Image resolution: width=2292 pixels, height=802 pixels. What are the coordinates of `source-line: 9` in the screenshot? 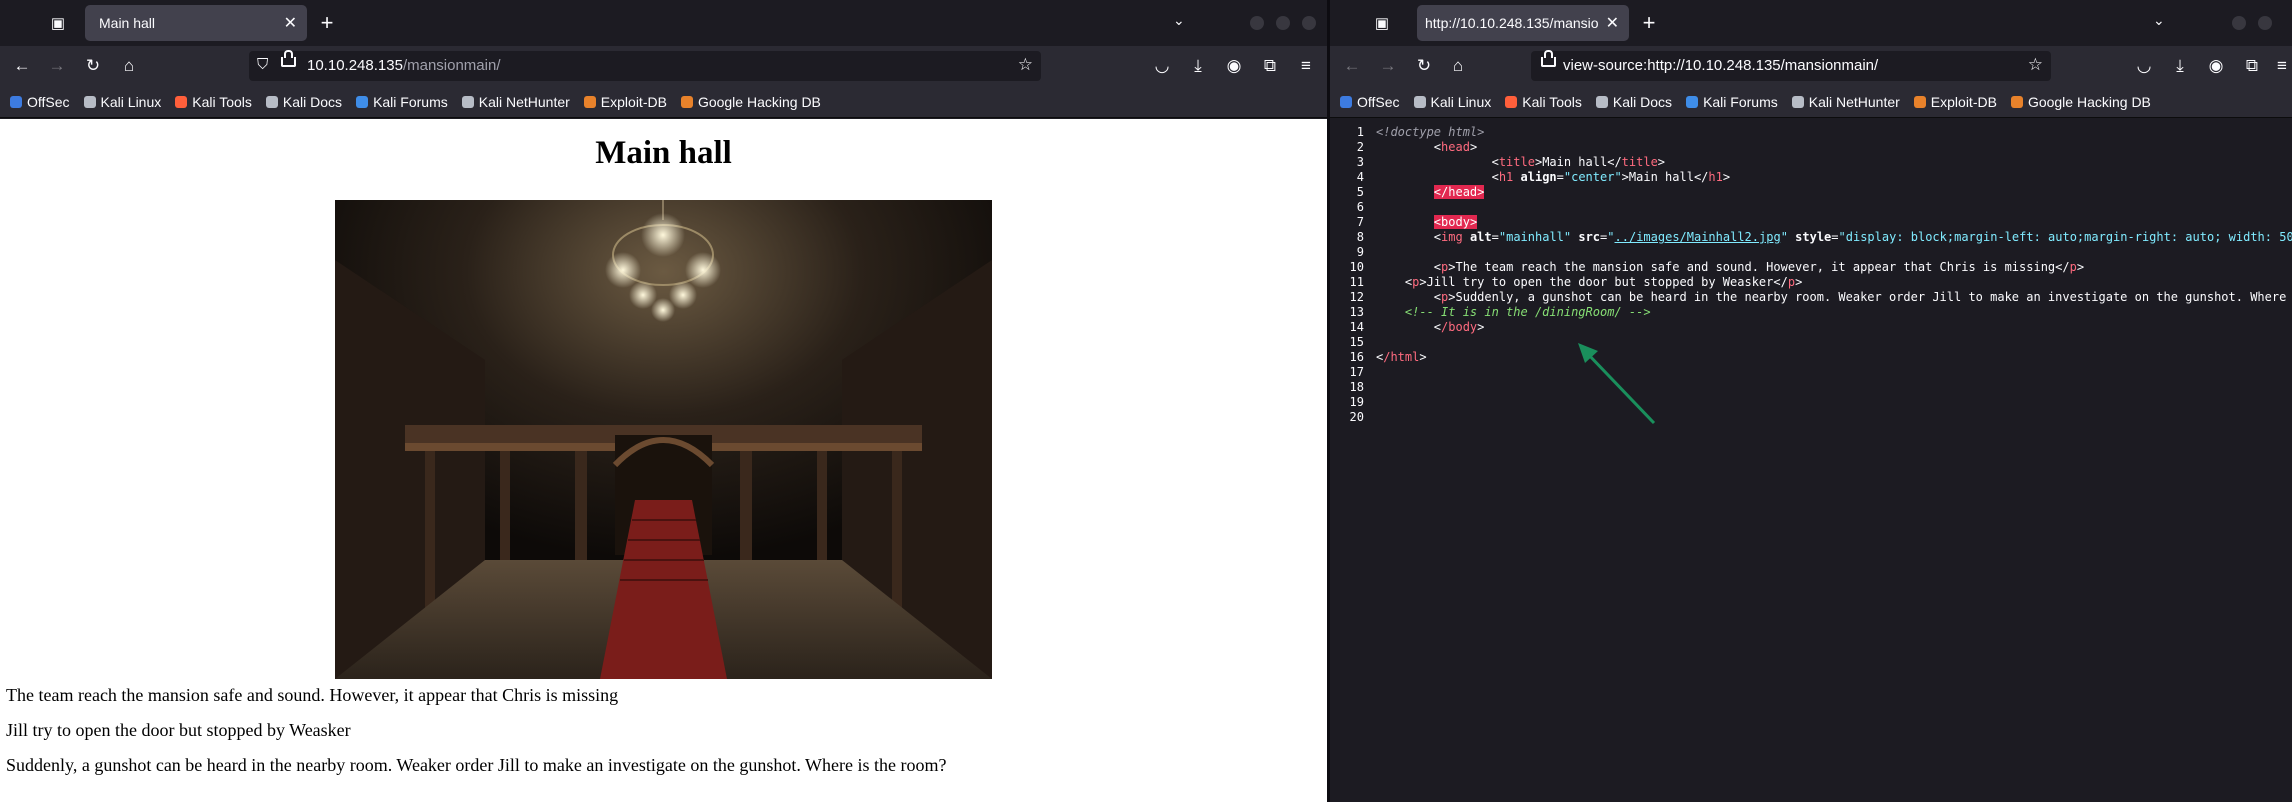 It's located at (1360, 252).